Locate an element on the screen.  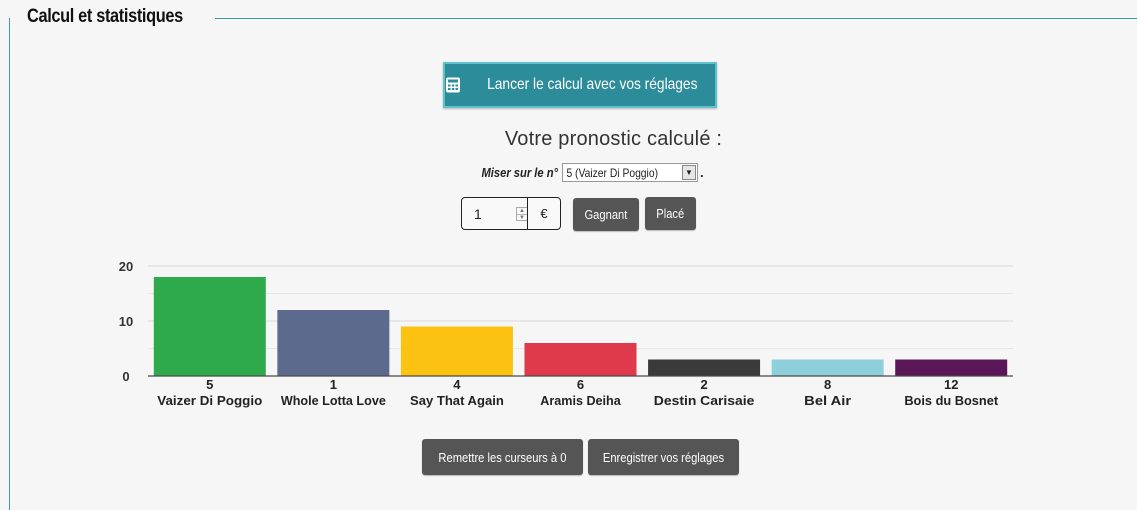
reset-sliders-button: Remettre les curseurs à 0 is located at coordinates (502, 457).